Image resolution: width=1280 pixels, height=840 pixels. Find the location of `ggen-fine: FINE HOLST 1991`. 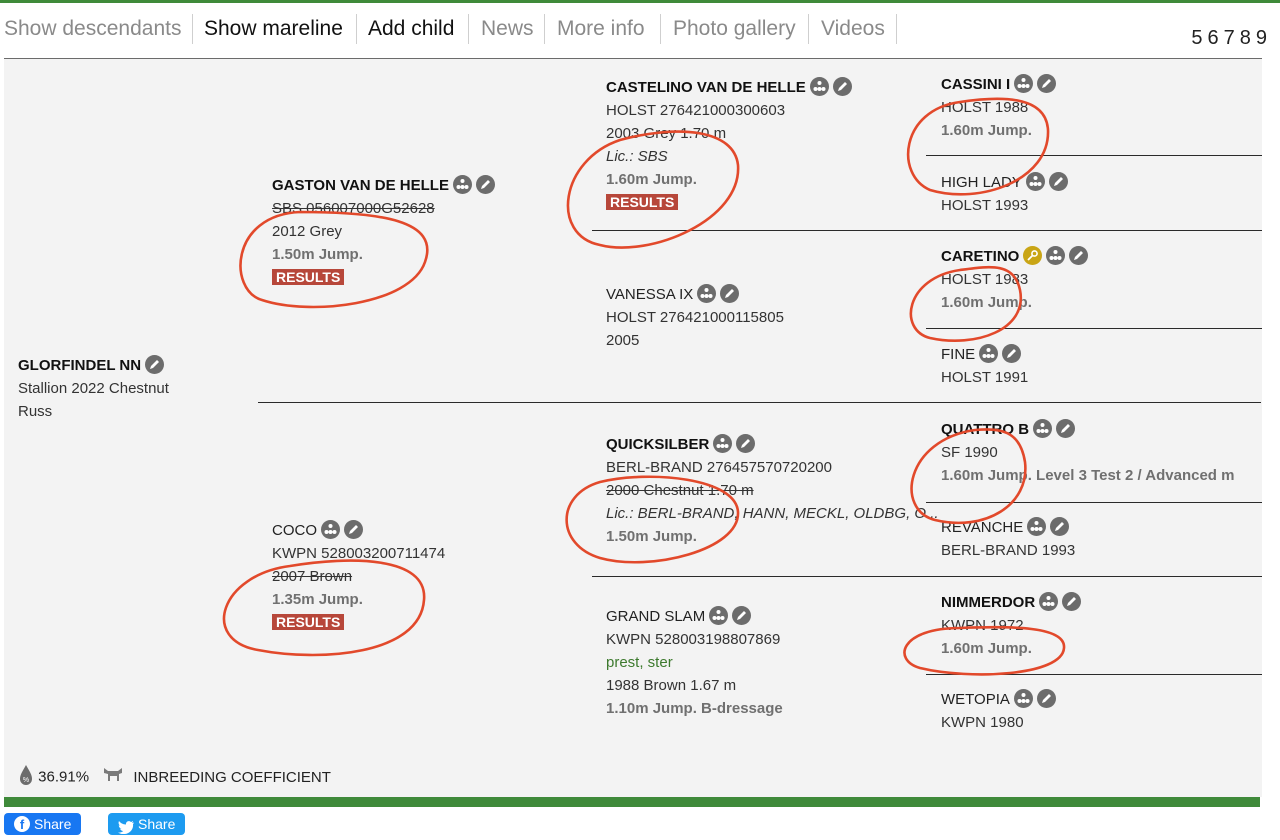

ggen-fine: FINE HOLST 1991 is located at coordinates (984, 366).